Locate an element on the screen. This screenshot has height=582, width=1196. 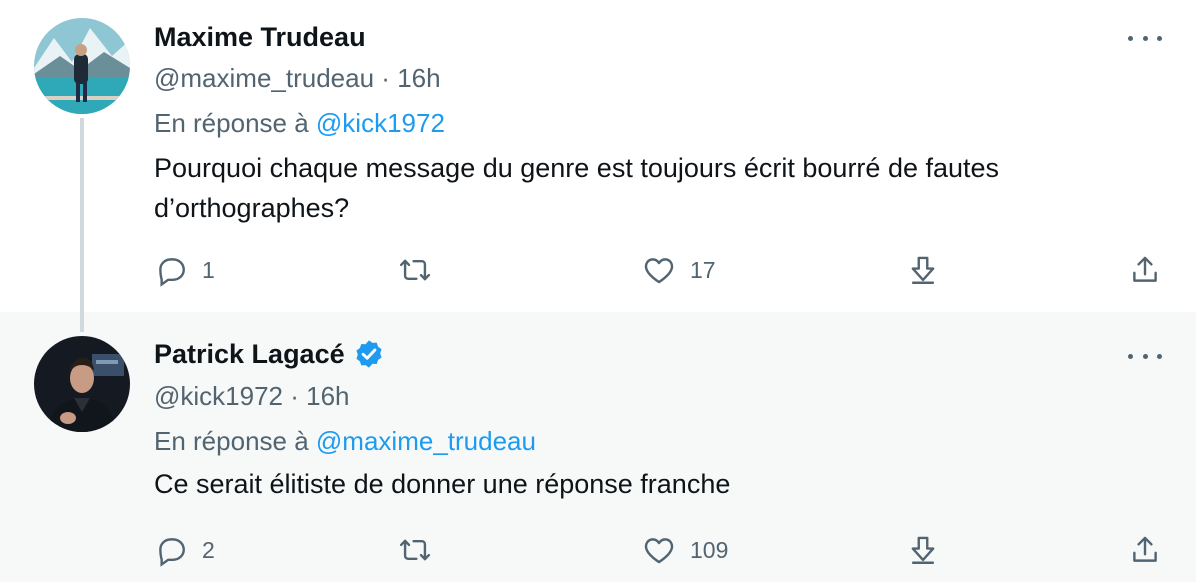
reply-context: En réponse à @maxime_trudeau is located at coordinates (345, 441).